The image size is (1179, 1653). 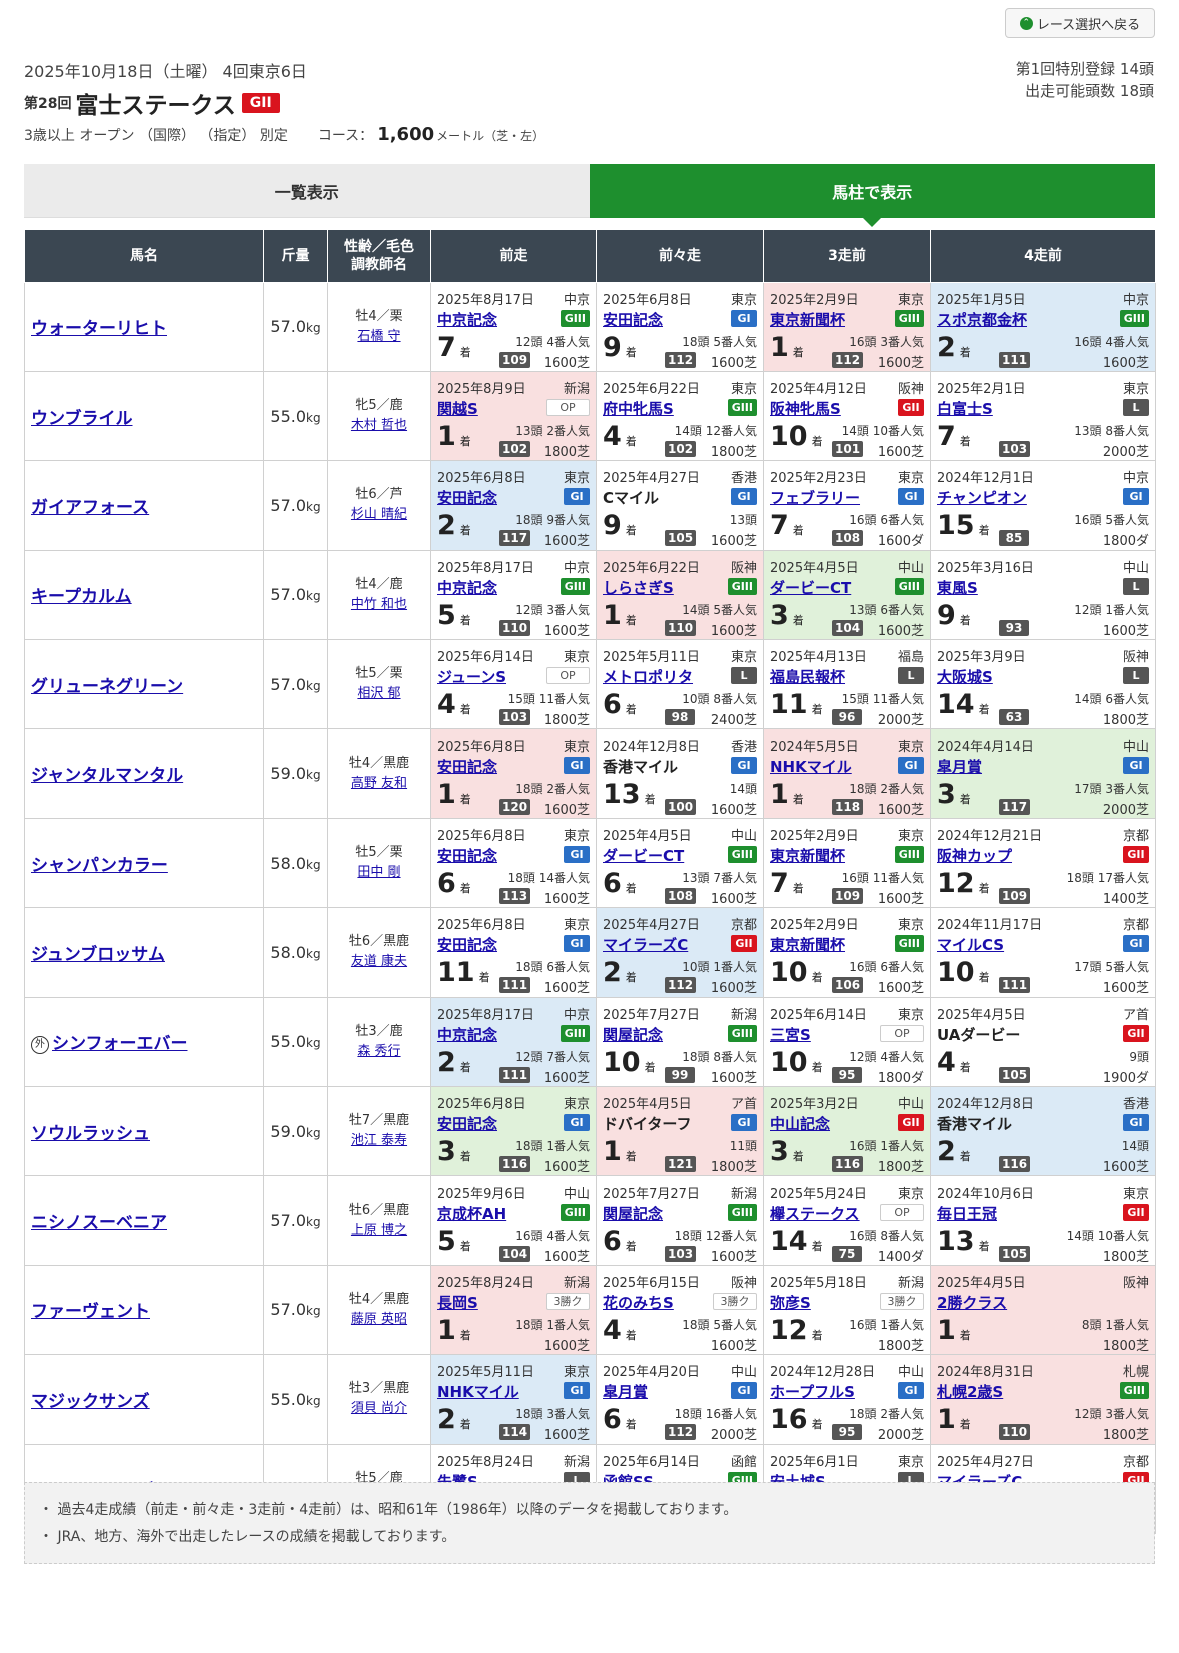 I want to click on race-date: 2025年5月11日, so click(x=485, y=1373).